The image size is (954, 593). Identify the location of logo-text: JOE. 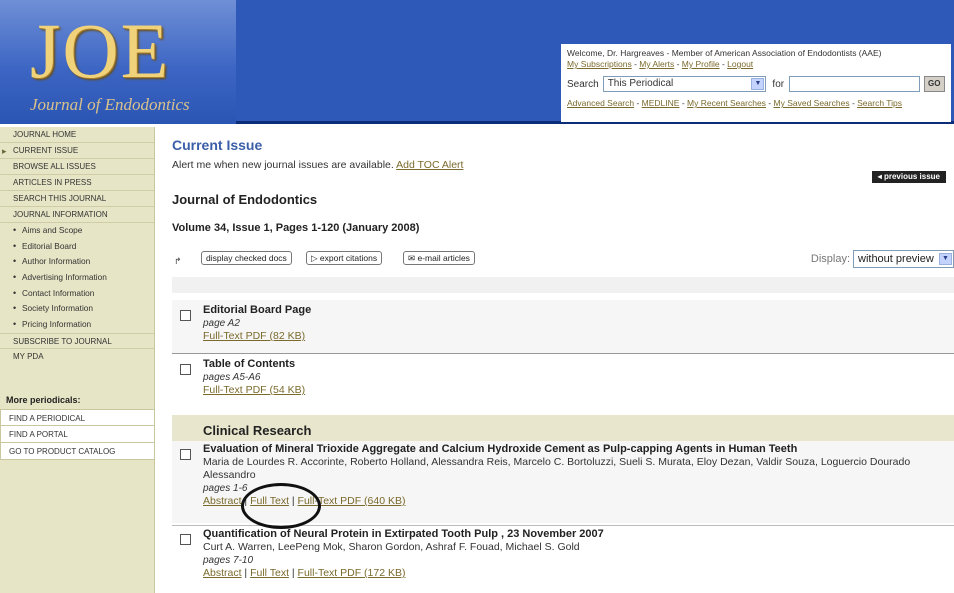
(100, 50).